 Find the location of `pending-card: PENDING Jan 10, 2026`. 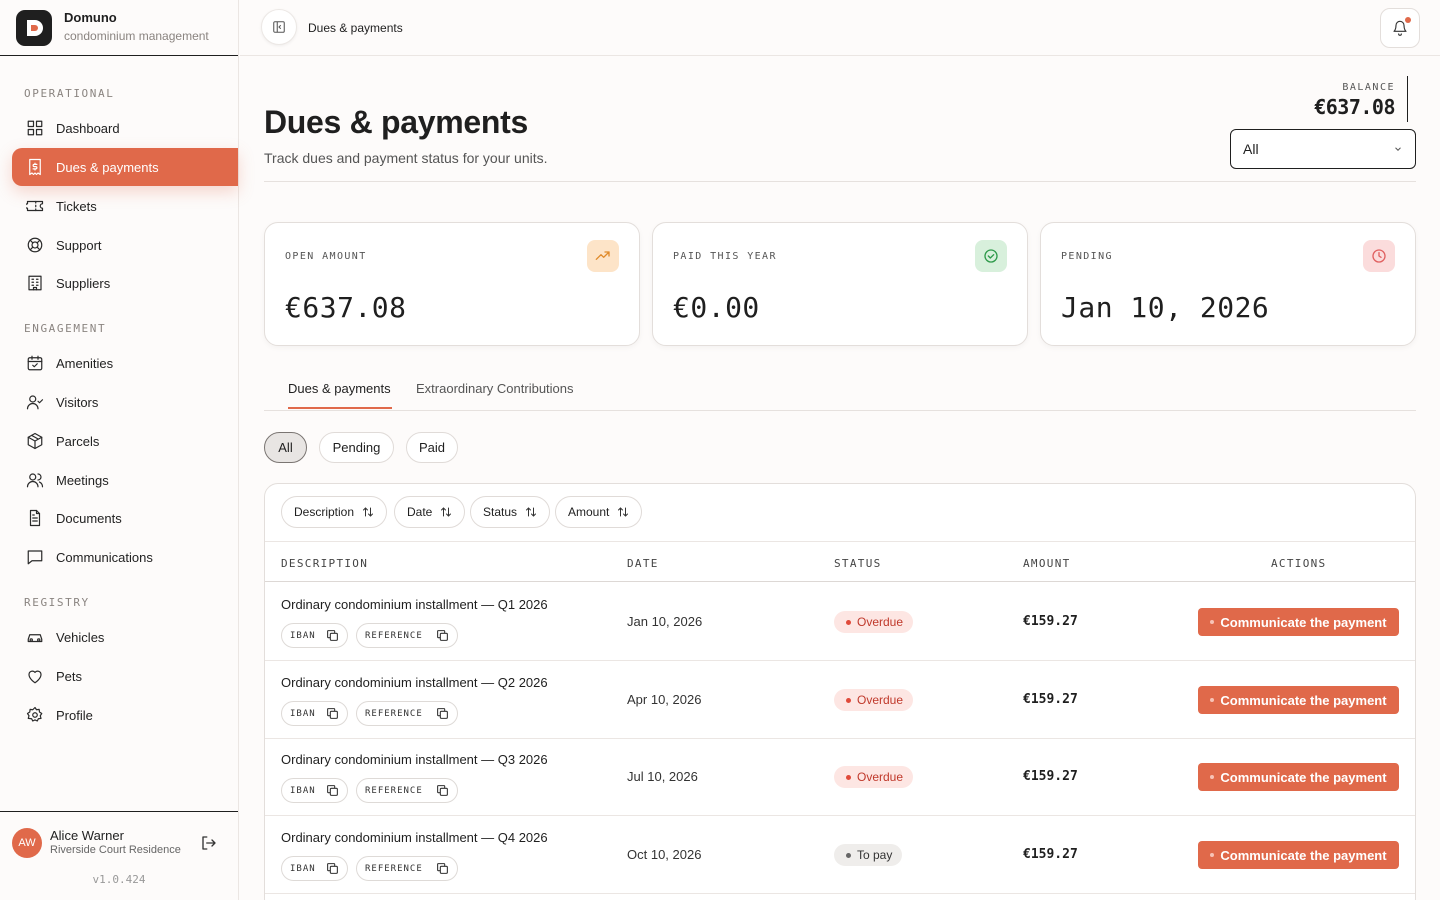

pending-card: PENDING Jan 10, 2026 is located at coordinates (1228, 284).